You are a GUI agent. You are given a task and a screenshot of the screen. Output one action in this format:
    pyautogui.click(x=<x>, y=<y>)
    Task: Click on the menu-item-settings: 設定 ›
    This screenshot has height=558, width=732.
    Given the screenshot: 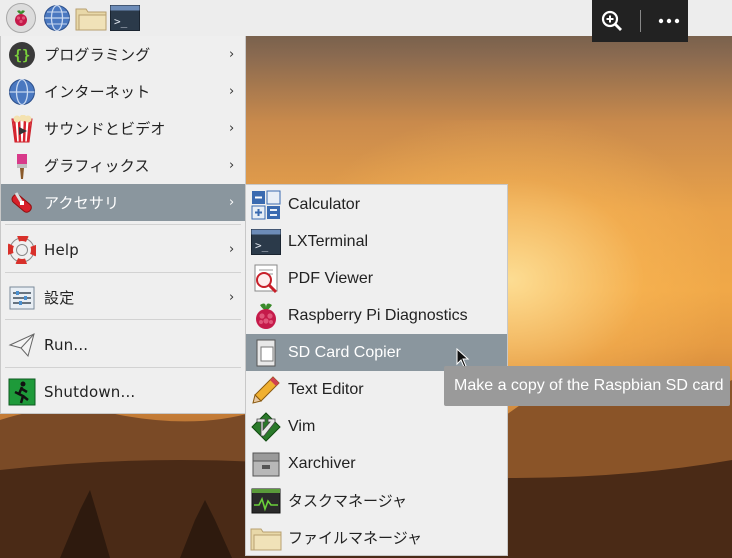 What is the action you would take?
    pyautogui.click(x=123, y=297)
    